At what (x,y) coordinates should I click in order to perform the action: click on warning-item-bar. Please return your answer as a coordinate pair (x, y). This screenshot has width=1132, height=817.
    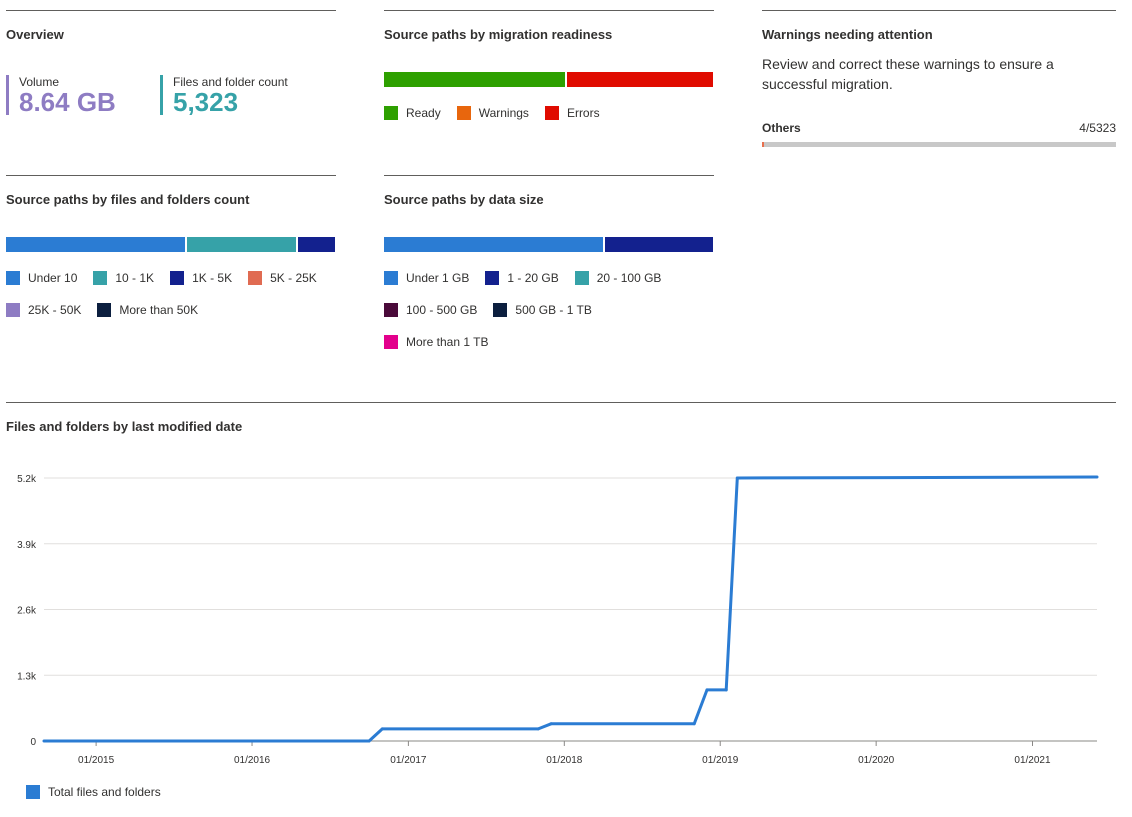
    Looking at the image, I should click on (939, 144).